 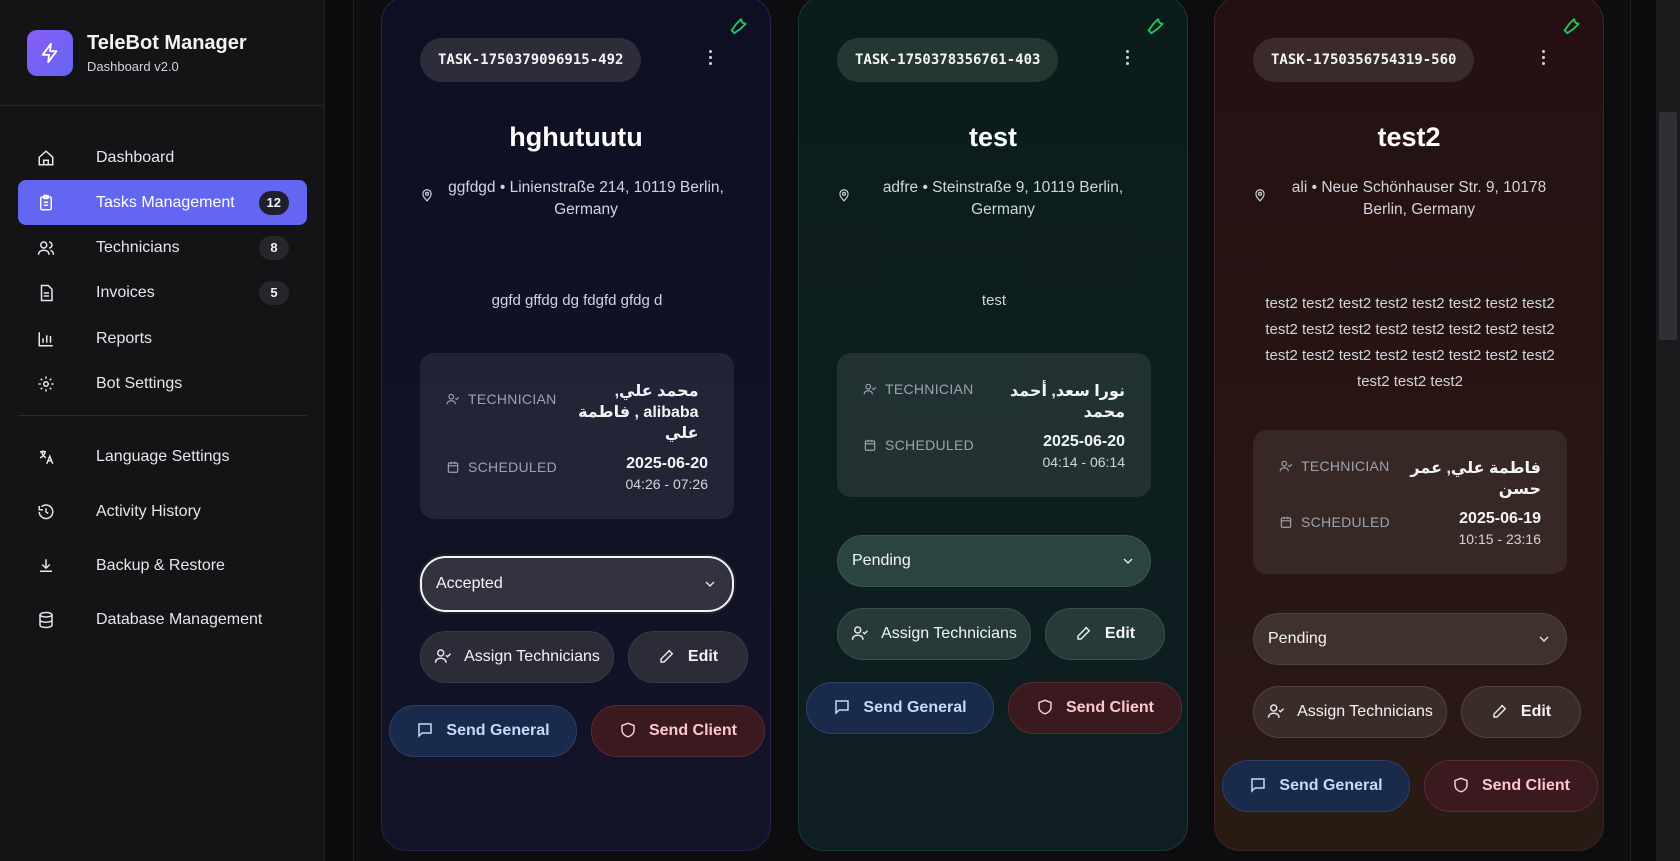 What do you see at coordinates (135, 157) in the screenshot?
I see `sidebar-item-label: Dashboard` at bounding box center [135, 157].